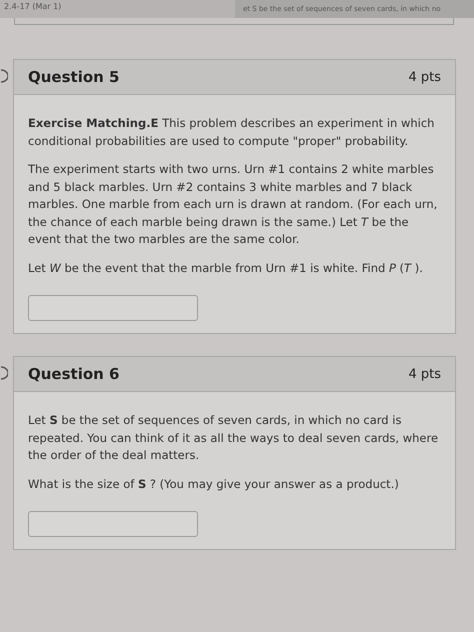  Describe the element at coordinates (232, 132) in the screenshot. I see `question-text: Exercise Matching.E This problem describes an experiment in which conditional probabilities are used to compute "proper" probability.` at that location.